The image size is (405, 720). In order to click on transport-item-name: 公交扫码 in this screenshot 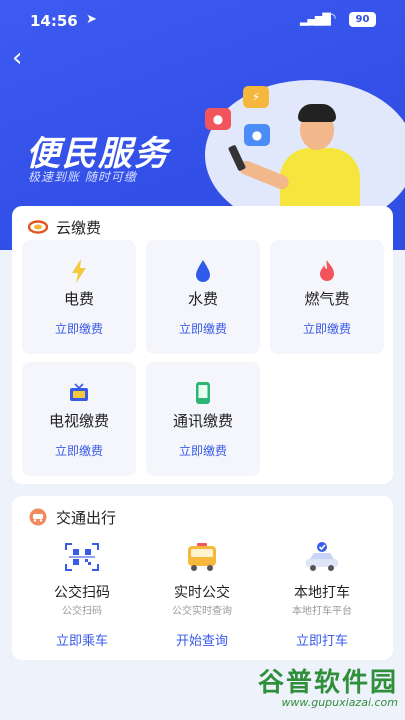, I will do `click(82, 593)`.